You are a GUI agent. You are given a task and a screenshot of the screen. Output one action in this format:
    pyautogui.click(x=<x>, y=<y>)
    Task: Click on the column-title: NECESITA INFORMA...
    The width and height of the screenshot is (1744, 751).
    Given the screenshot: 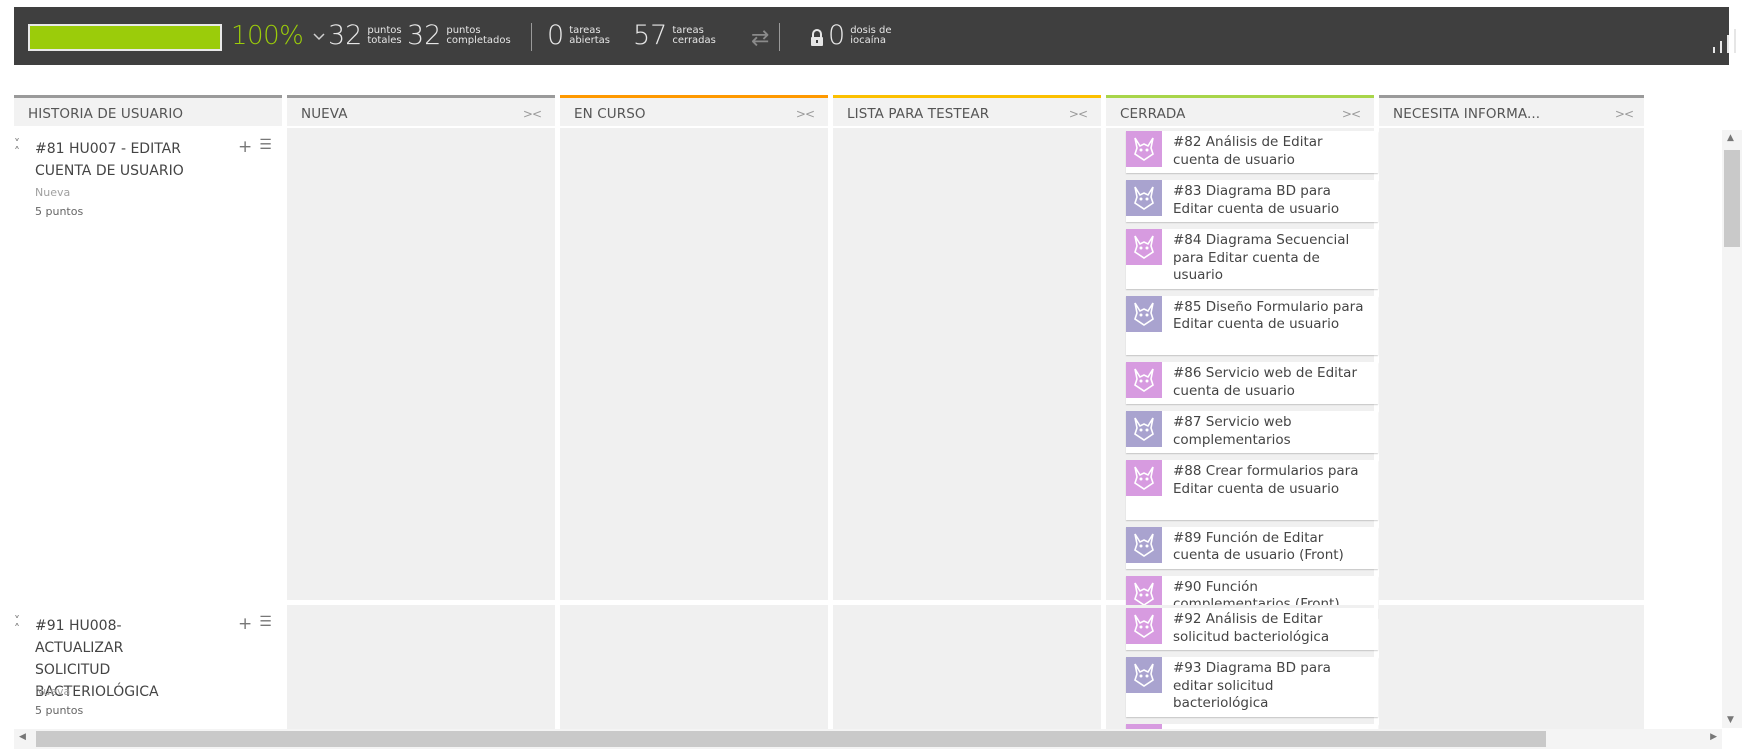 What is the action you would take?
    pyautogui.click(x=1467, y=114)
    